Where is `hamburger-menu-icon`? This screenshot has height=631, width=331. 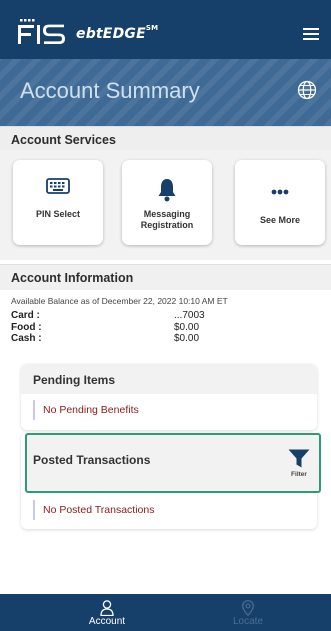 hamburger-menu-icon is located at coordinates (311, 34).